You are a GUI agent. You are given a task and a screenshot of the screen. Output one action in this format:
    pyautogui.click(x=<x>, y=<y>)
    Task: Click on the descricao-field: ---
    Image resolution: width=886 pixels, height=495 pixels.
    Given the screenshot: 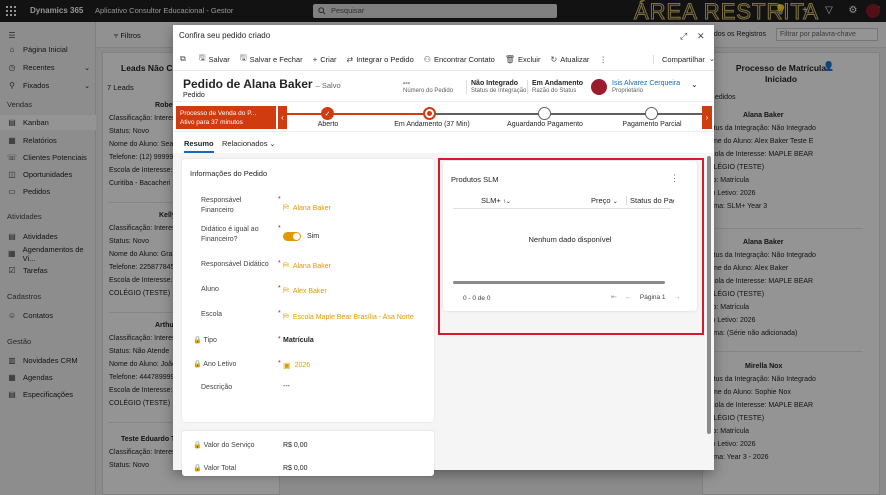 What is the action you would take?
    pyautogui.click(x=286, y=386)
    